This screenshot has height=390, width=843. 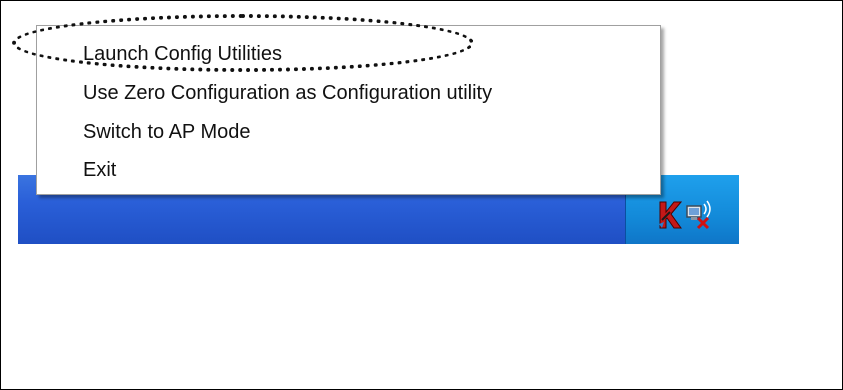 What do you see at coordinates (669, 215) in the screenshot?
I see `wireless-utility-k-icon` at bounding box center [669, 215].